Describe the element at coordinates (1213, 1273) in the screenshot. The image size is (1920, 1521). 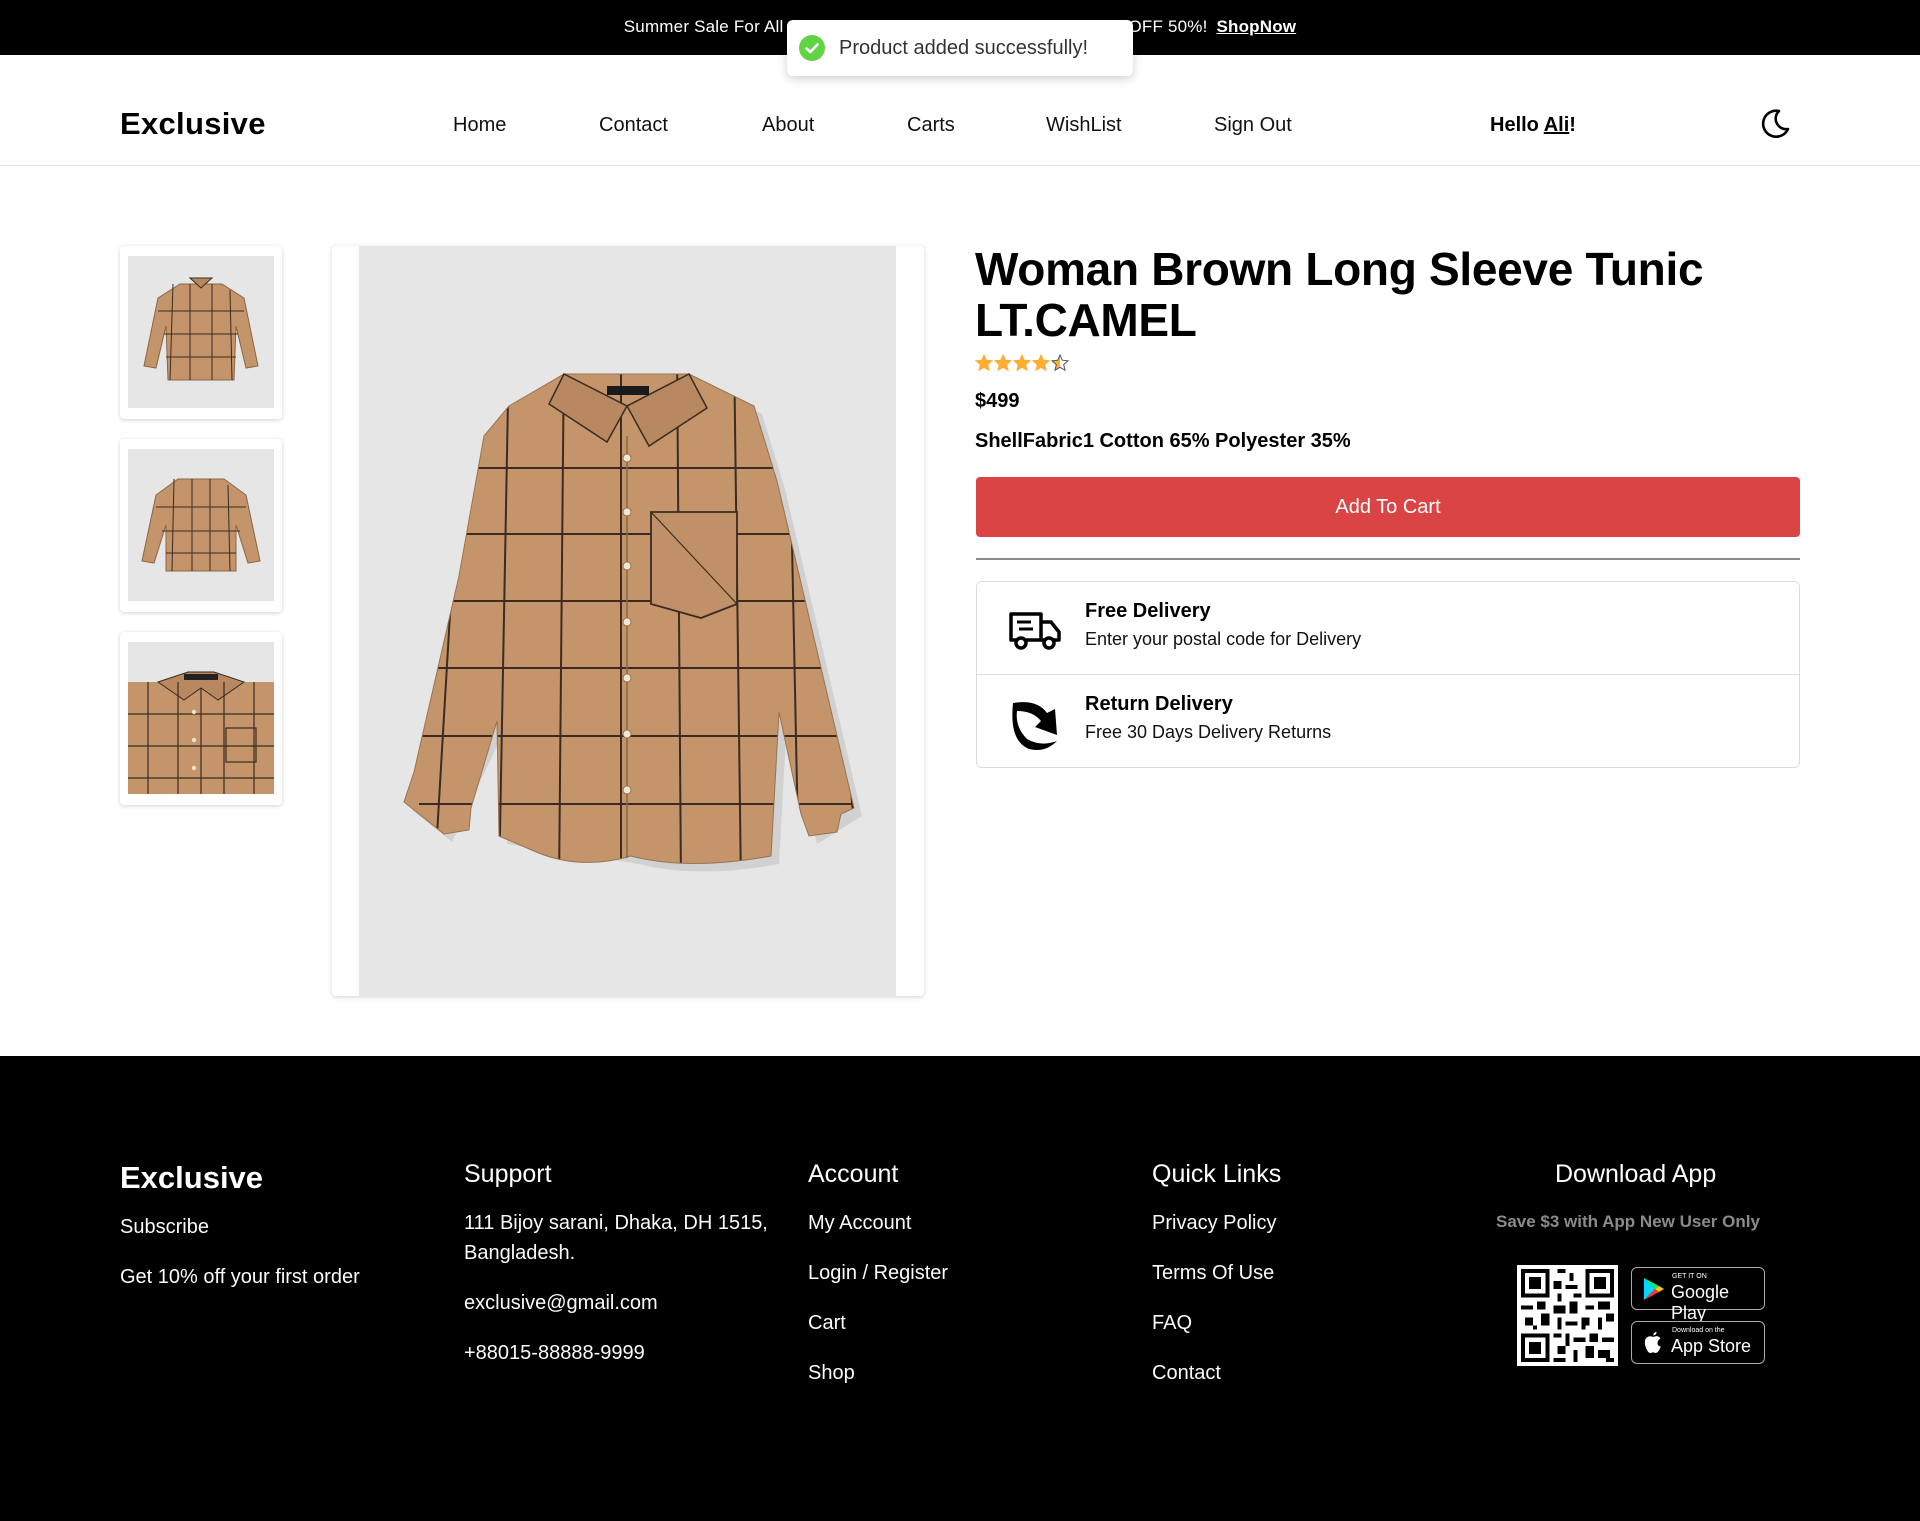
I see `quick-link-terms-of-use: Terms Of Use` at that location.